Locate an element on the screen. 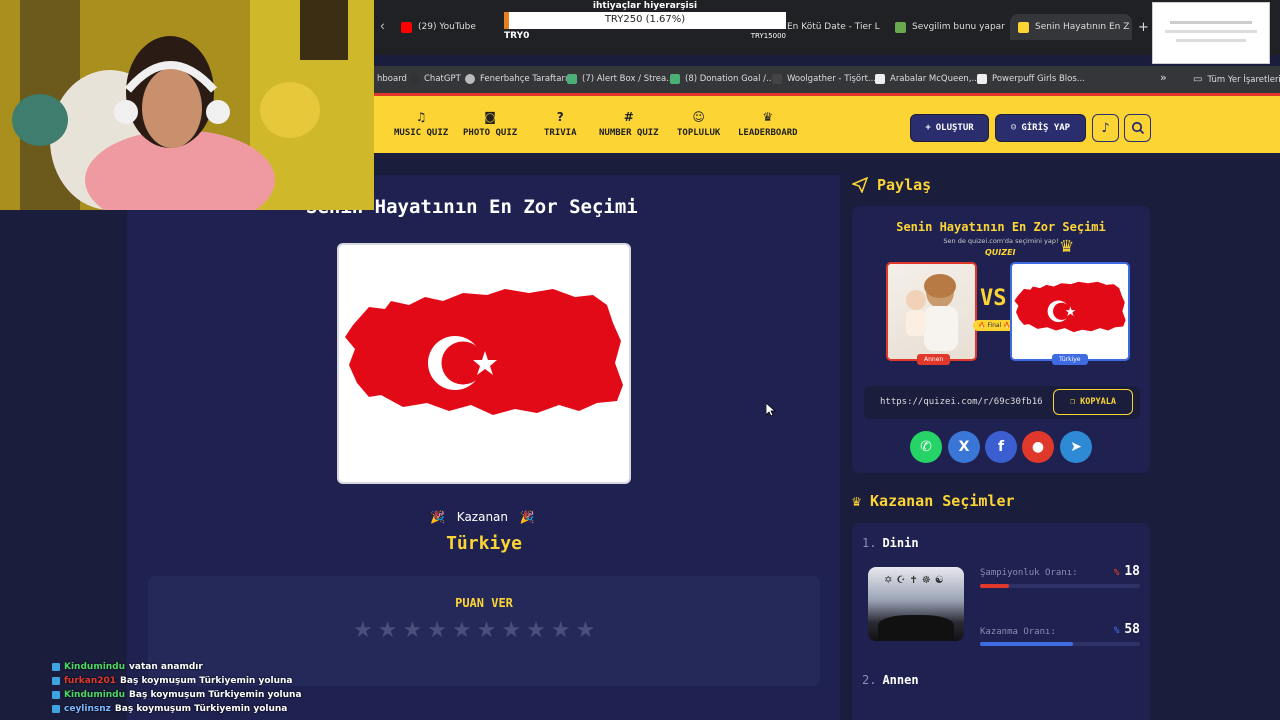 The width and height of the screenshot is (1280, 720). login-button: ☺ GİRİŞ YAP is located at coordinates (1040, 128).